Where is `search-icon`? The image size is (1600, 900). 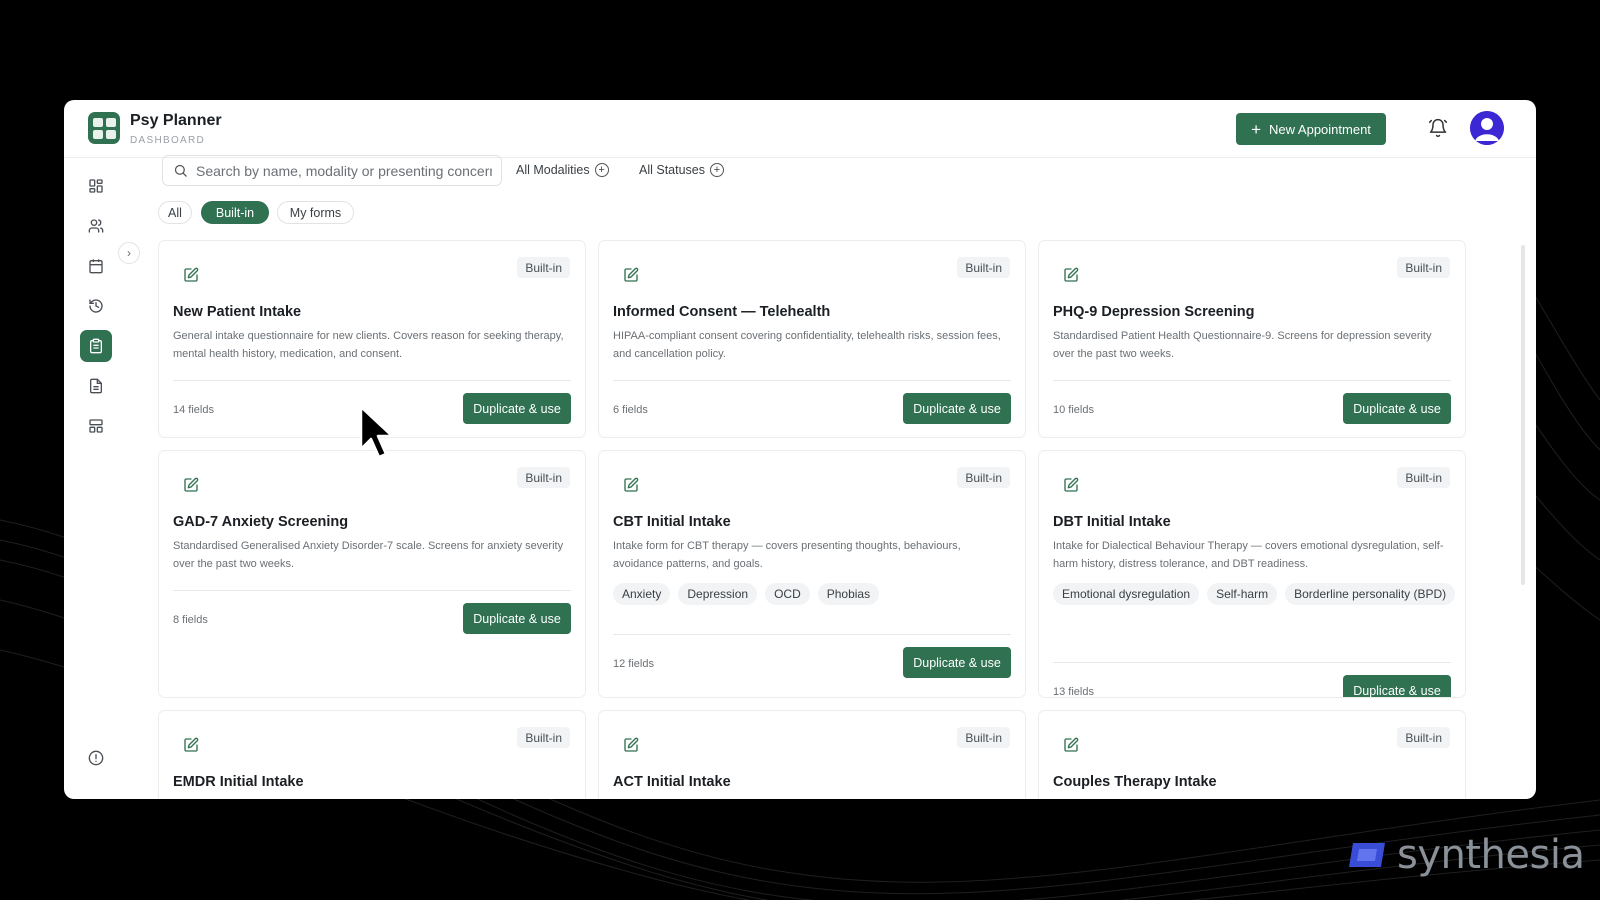 search-icon is located at coordinates (180, 170).